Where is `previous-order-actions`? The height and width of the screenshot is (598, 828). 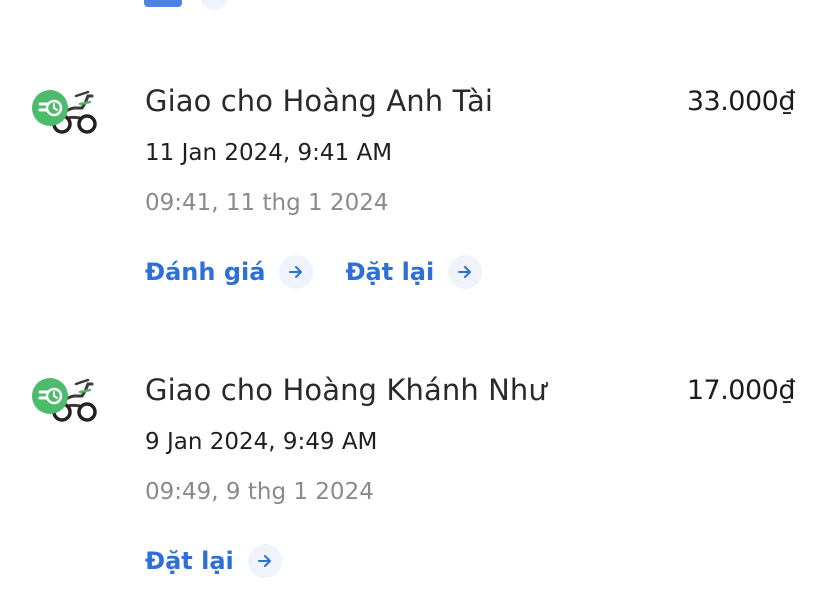 previous-order-actions is located at coordinates (186, 5).